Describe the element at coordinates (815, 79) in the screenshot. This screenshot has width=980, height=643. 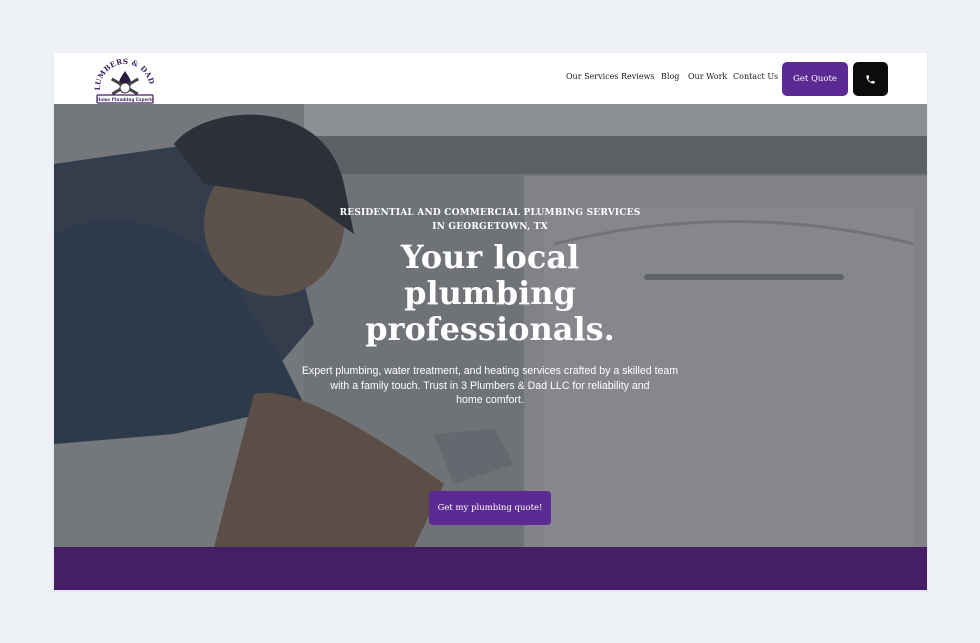
I see `get-quote-button: Get Quote` at that location.